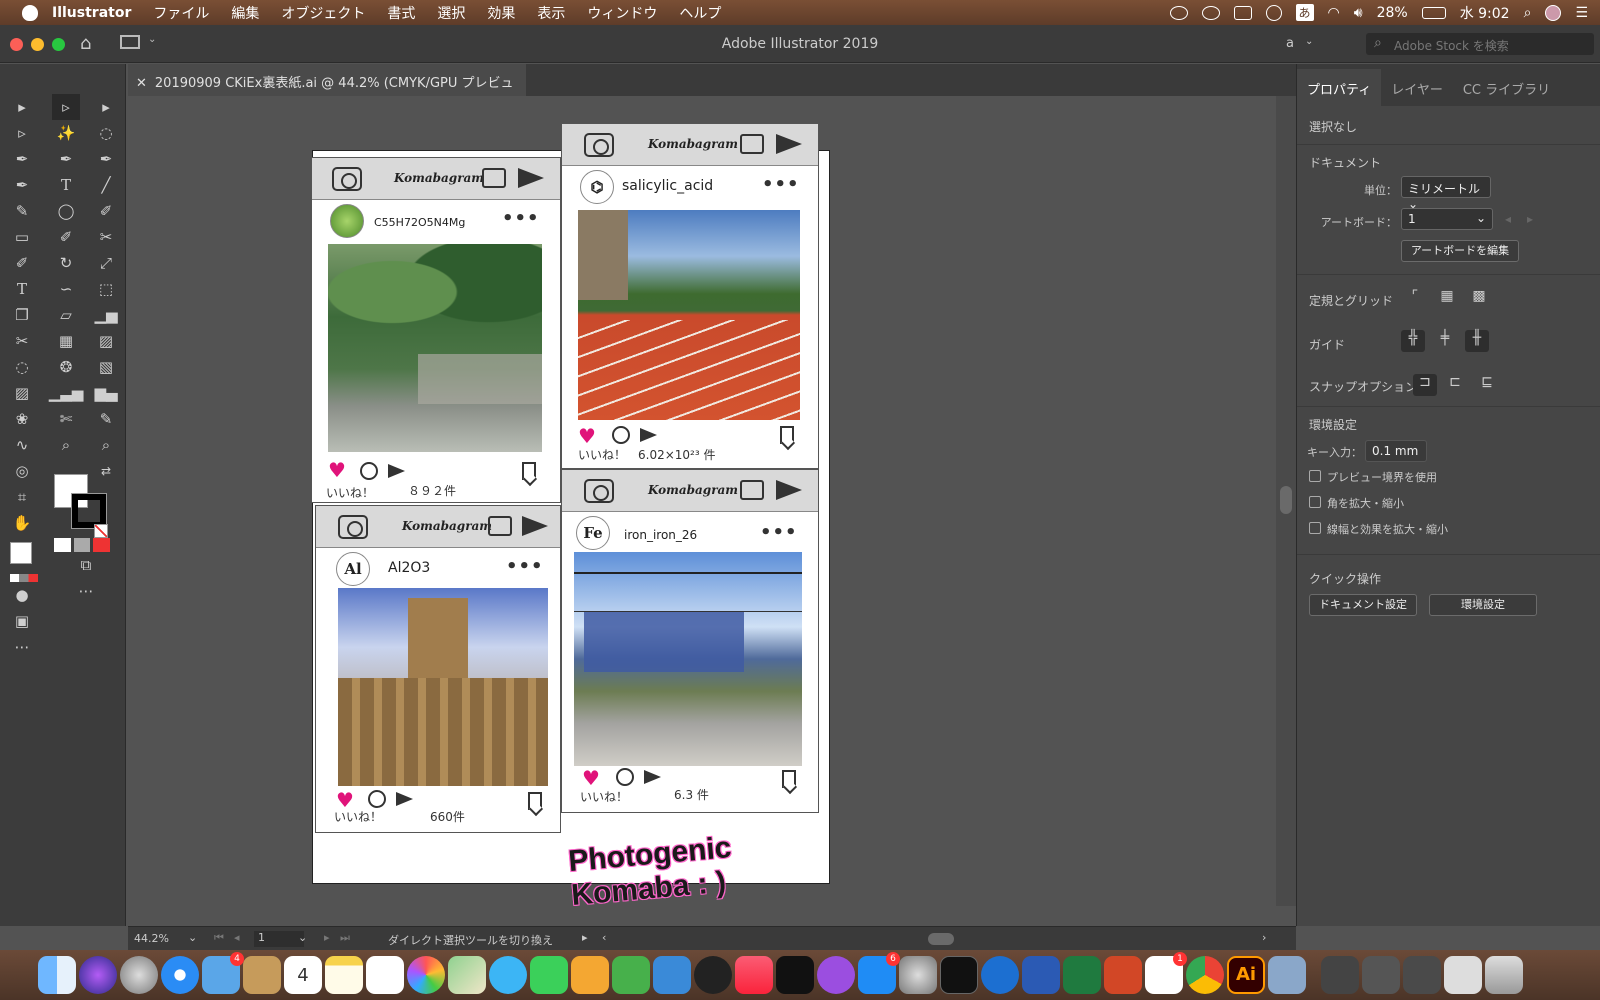  What do you see at coordinates (451, 13) in the screenshot?
I see `menu-select: 選択` at bounding box center [451, 13].